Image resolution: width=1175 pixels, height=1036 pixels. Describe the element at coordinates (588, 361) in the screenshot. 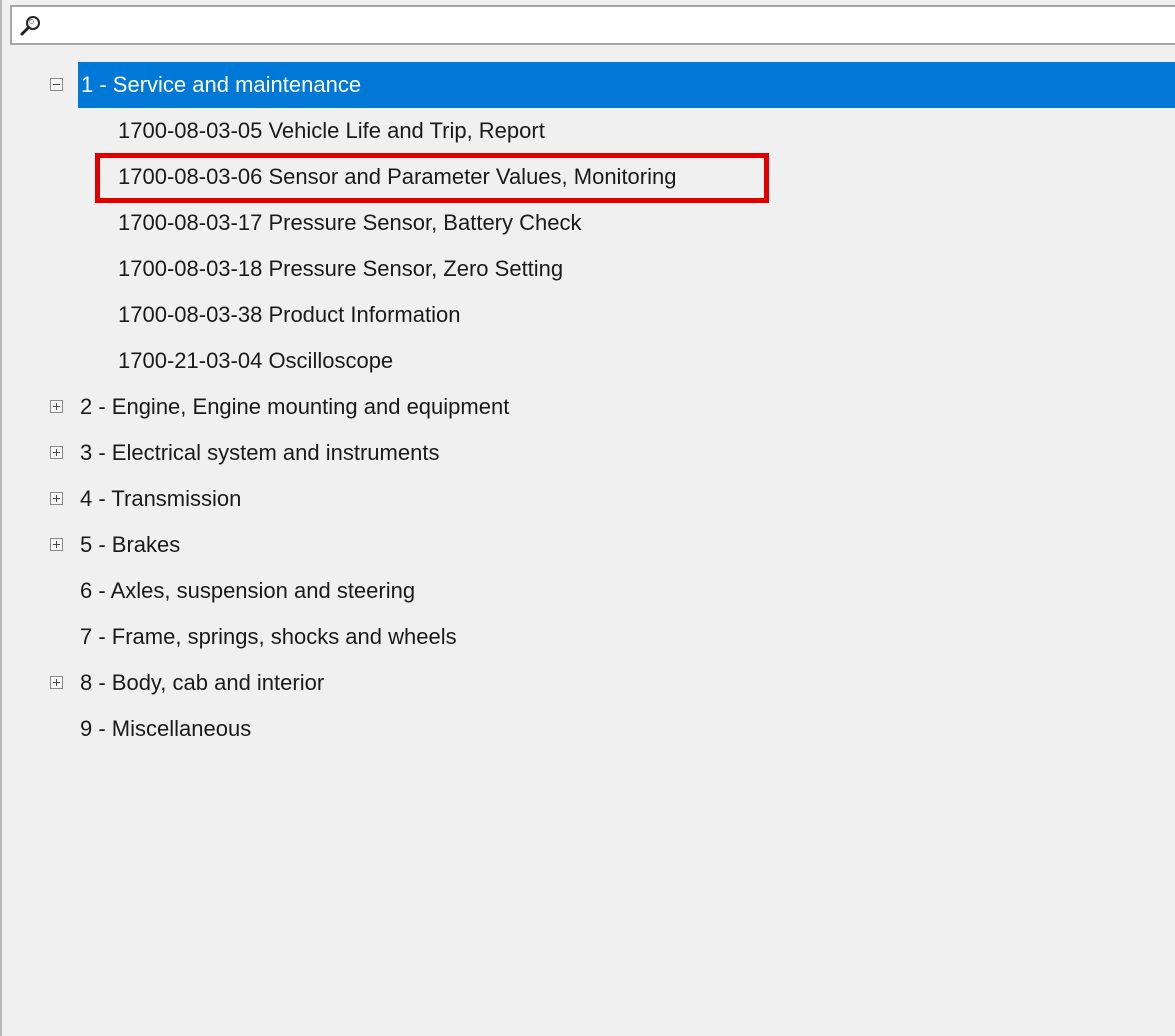

I see `tree-node-oscilloscope: 1700-21-03-04 Oscilloscope` at that location.